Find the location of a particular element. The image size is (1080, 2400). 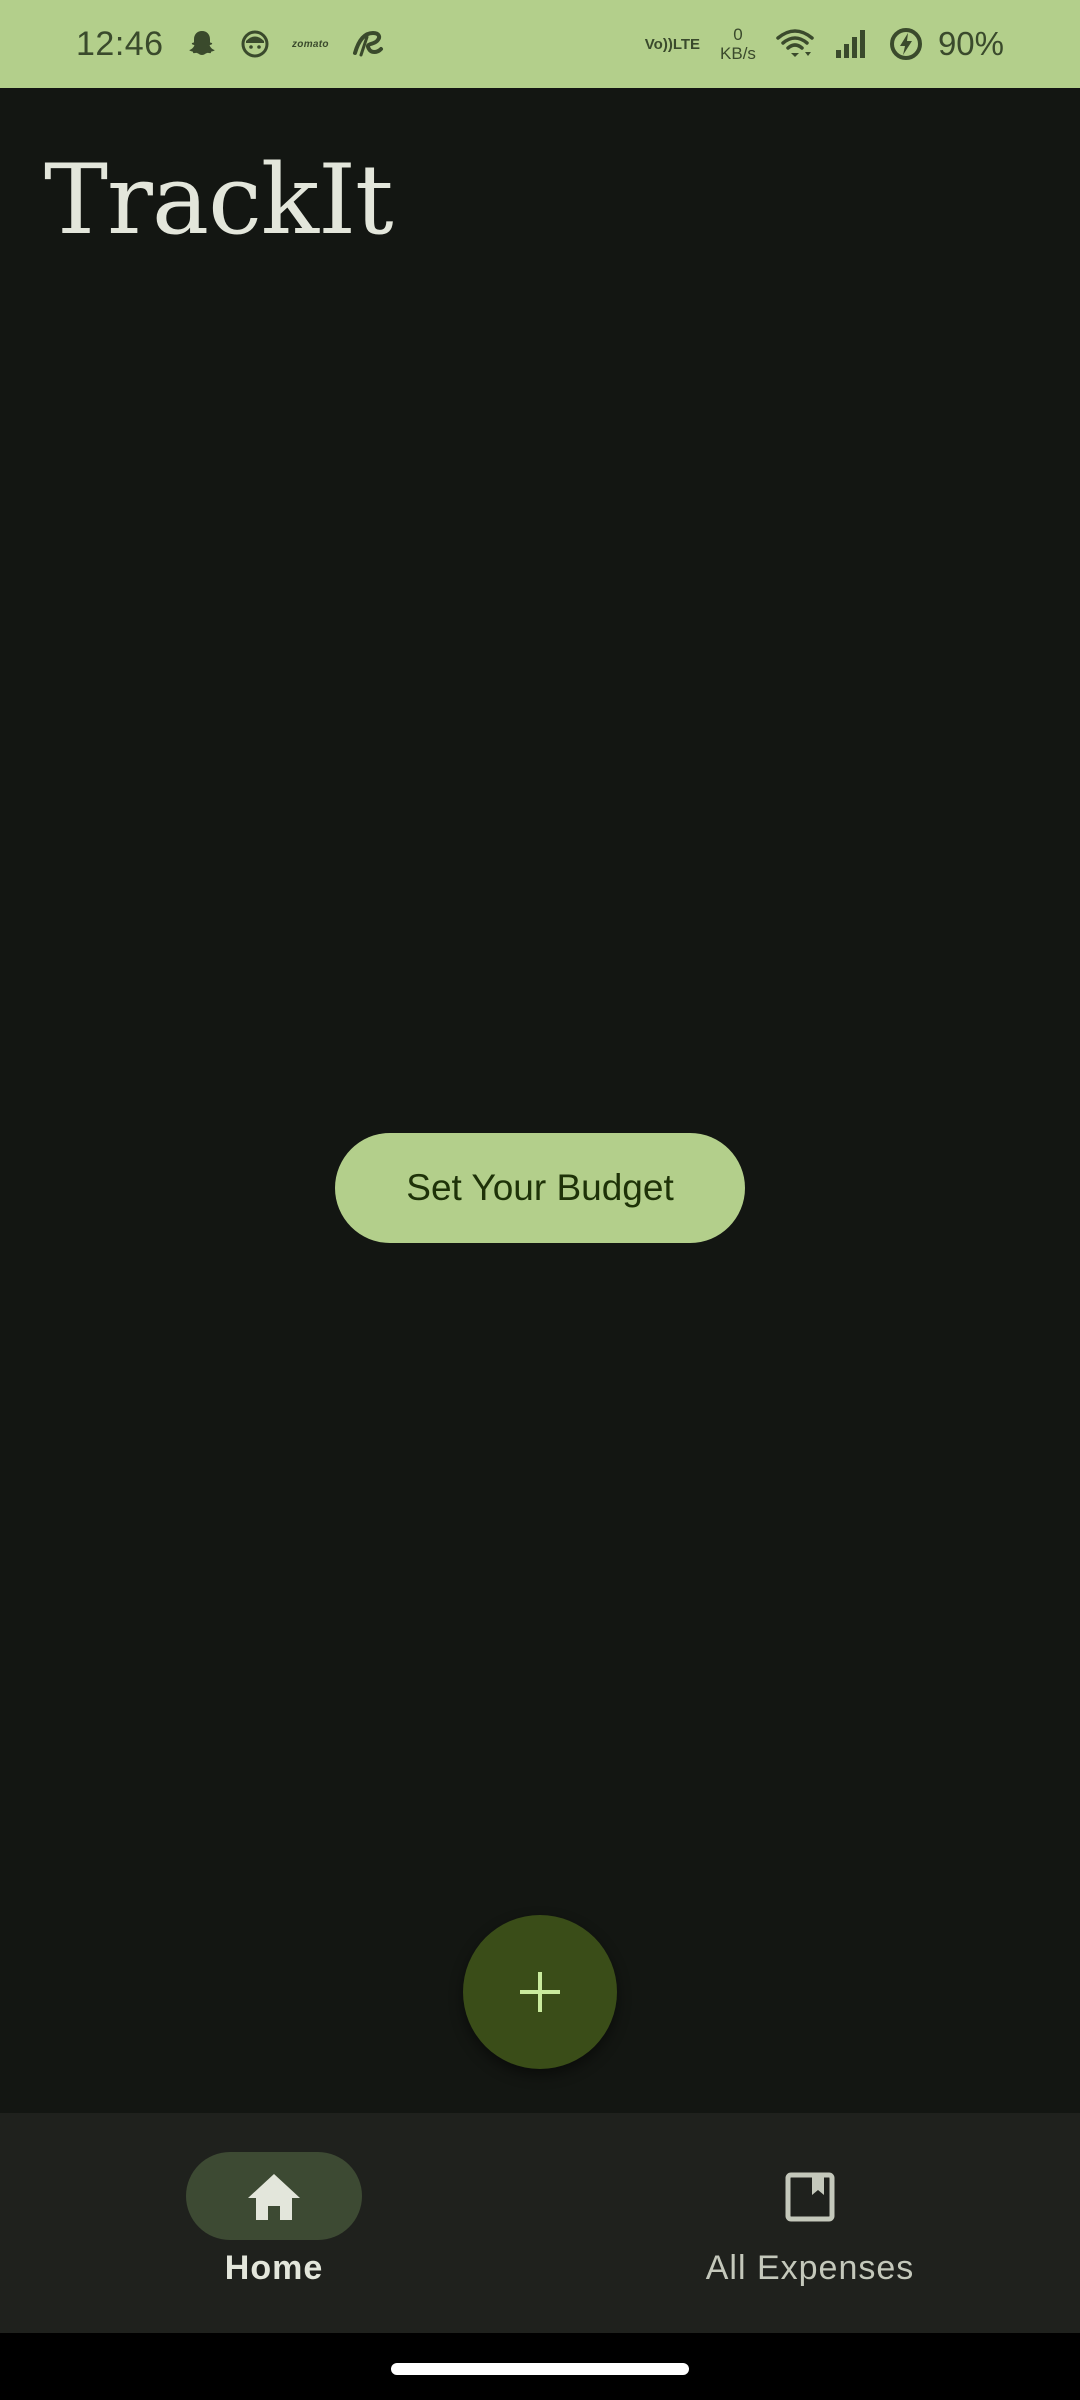

nav-label-home: Home is located at coordinates (274, 2268).